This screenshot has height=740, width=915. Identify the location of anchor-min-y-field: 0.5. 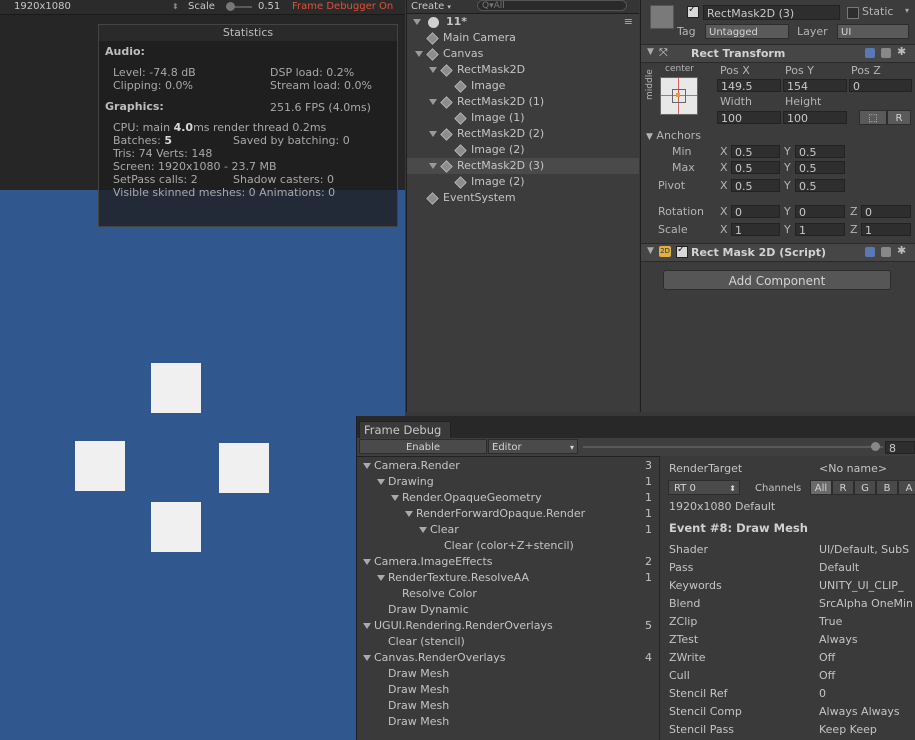
(820, 152).